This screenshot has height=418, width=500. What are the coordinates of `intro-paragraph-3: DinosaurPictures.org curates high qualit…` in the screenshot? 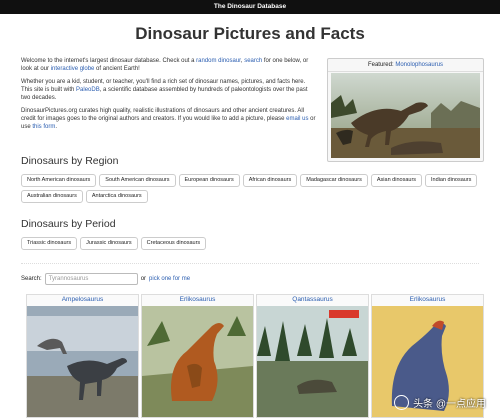 It's located at (168, 119).